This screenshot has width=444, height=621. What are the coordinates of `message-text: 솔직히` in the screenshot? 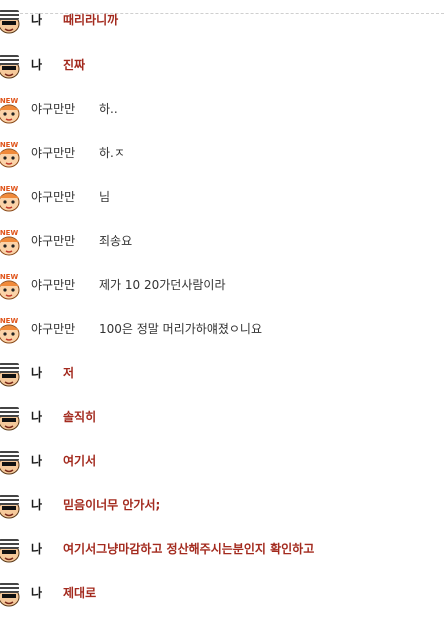 It's located at (80, 417).